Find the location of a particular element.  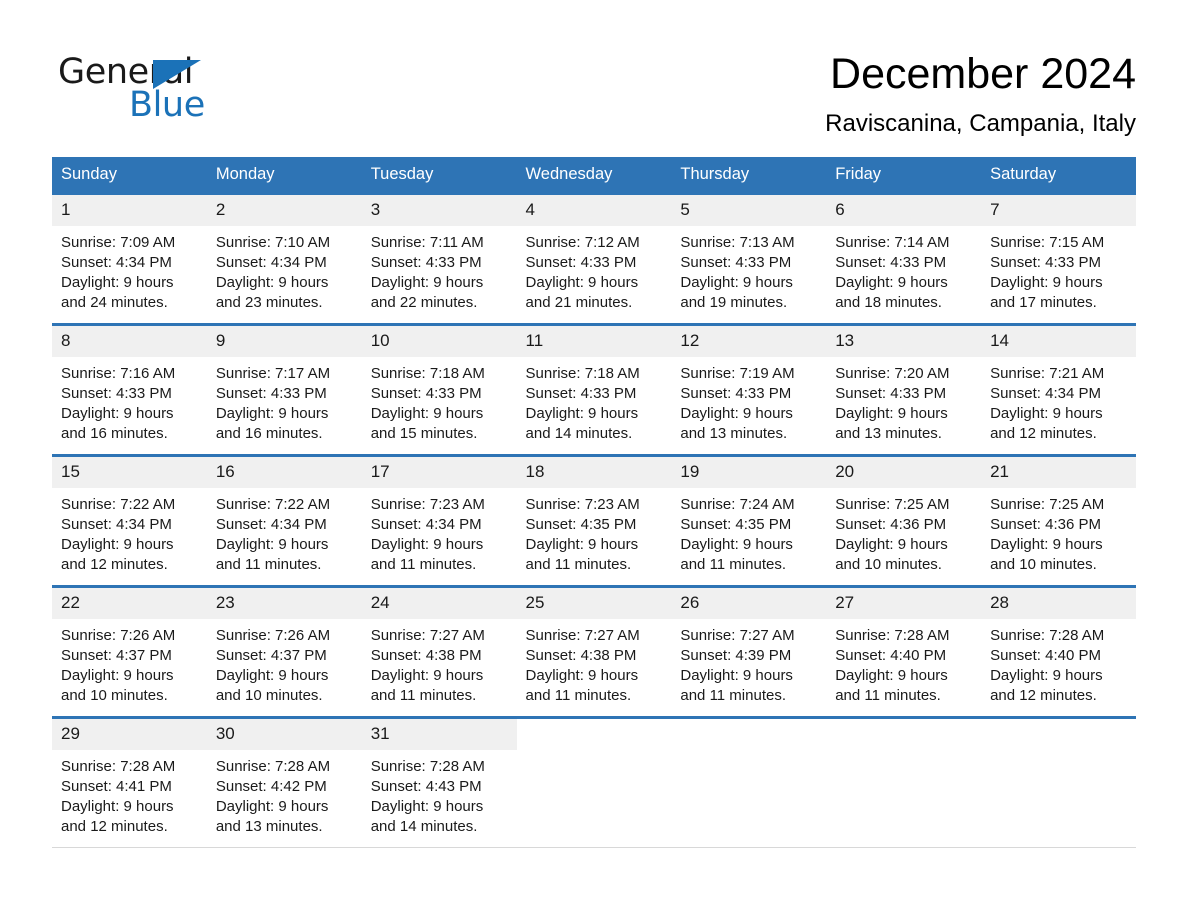

location-subtitle: Raviscanina, Campania, Italy is located at coordinates (980, 123).